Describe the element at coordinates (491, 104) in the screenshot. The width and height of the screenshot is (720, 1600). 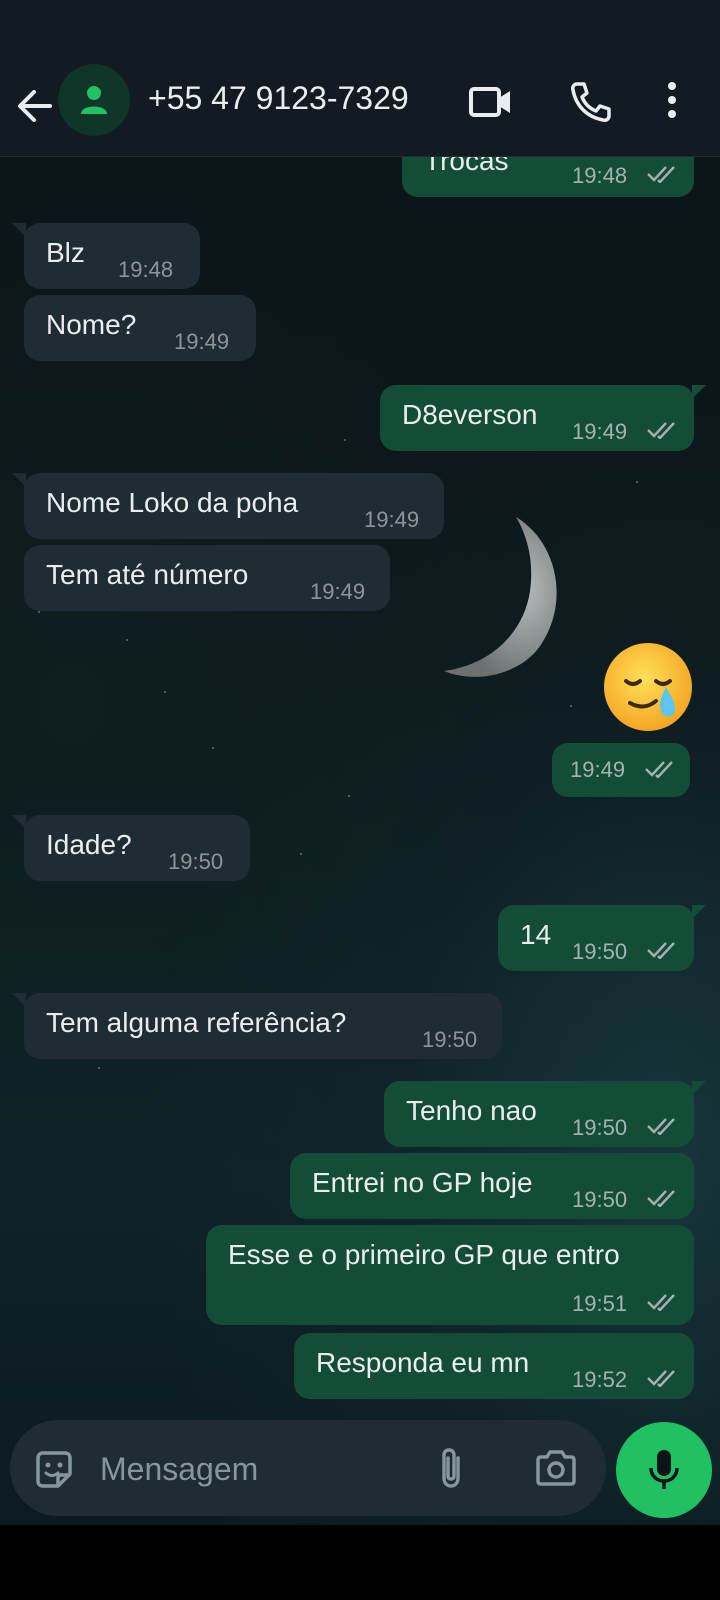
I see `video-call-icon` at that location.